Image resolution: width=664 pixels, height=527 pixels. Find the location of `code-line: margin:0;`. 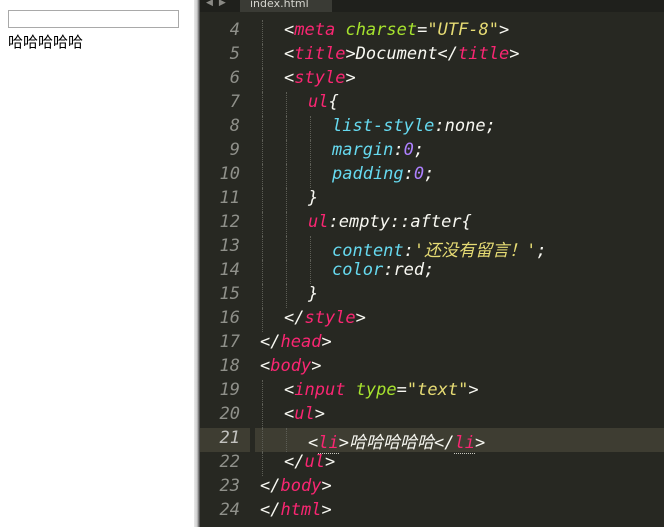

code-line: margin:0; is located at coordinates (462, 152).